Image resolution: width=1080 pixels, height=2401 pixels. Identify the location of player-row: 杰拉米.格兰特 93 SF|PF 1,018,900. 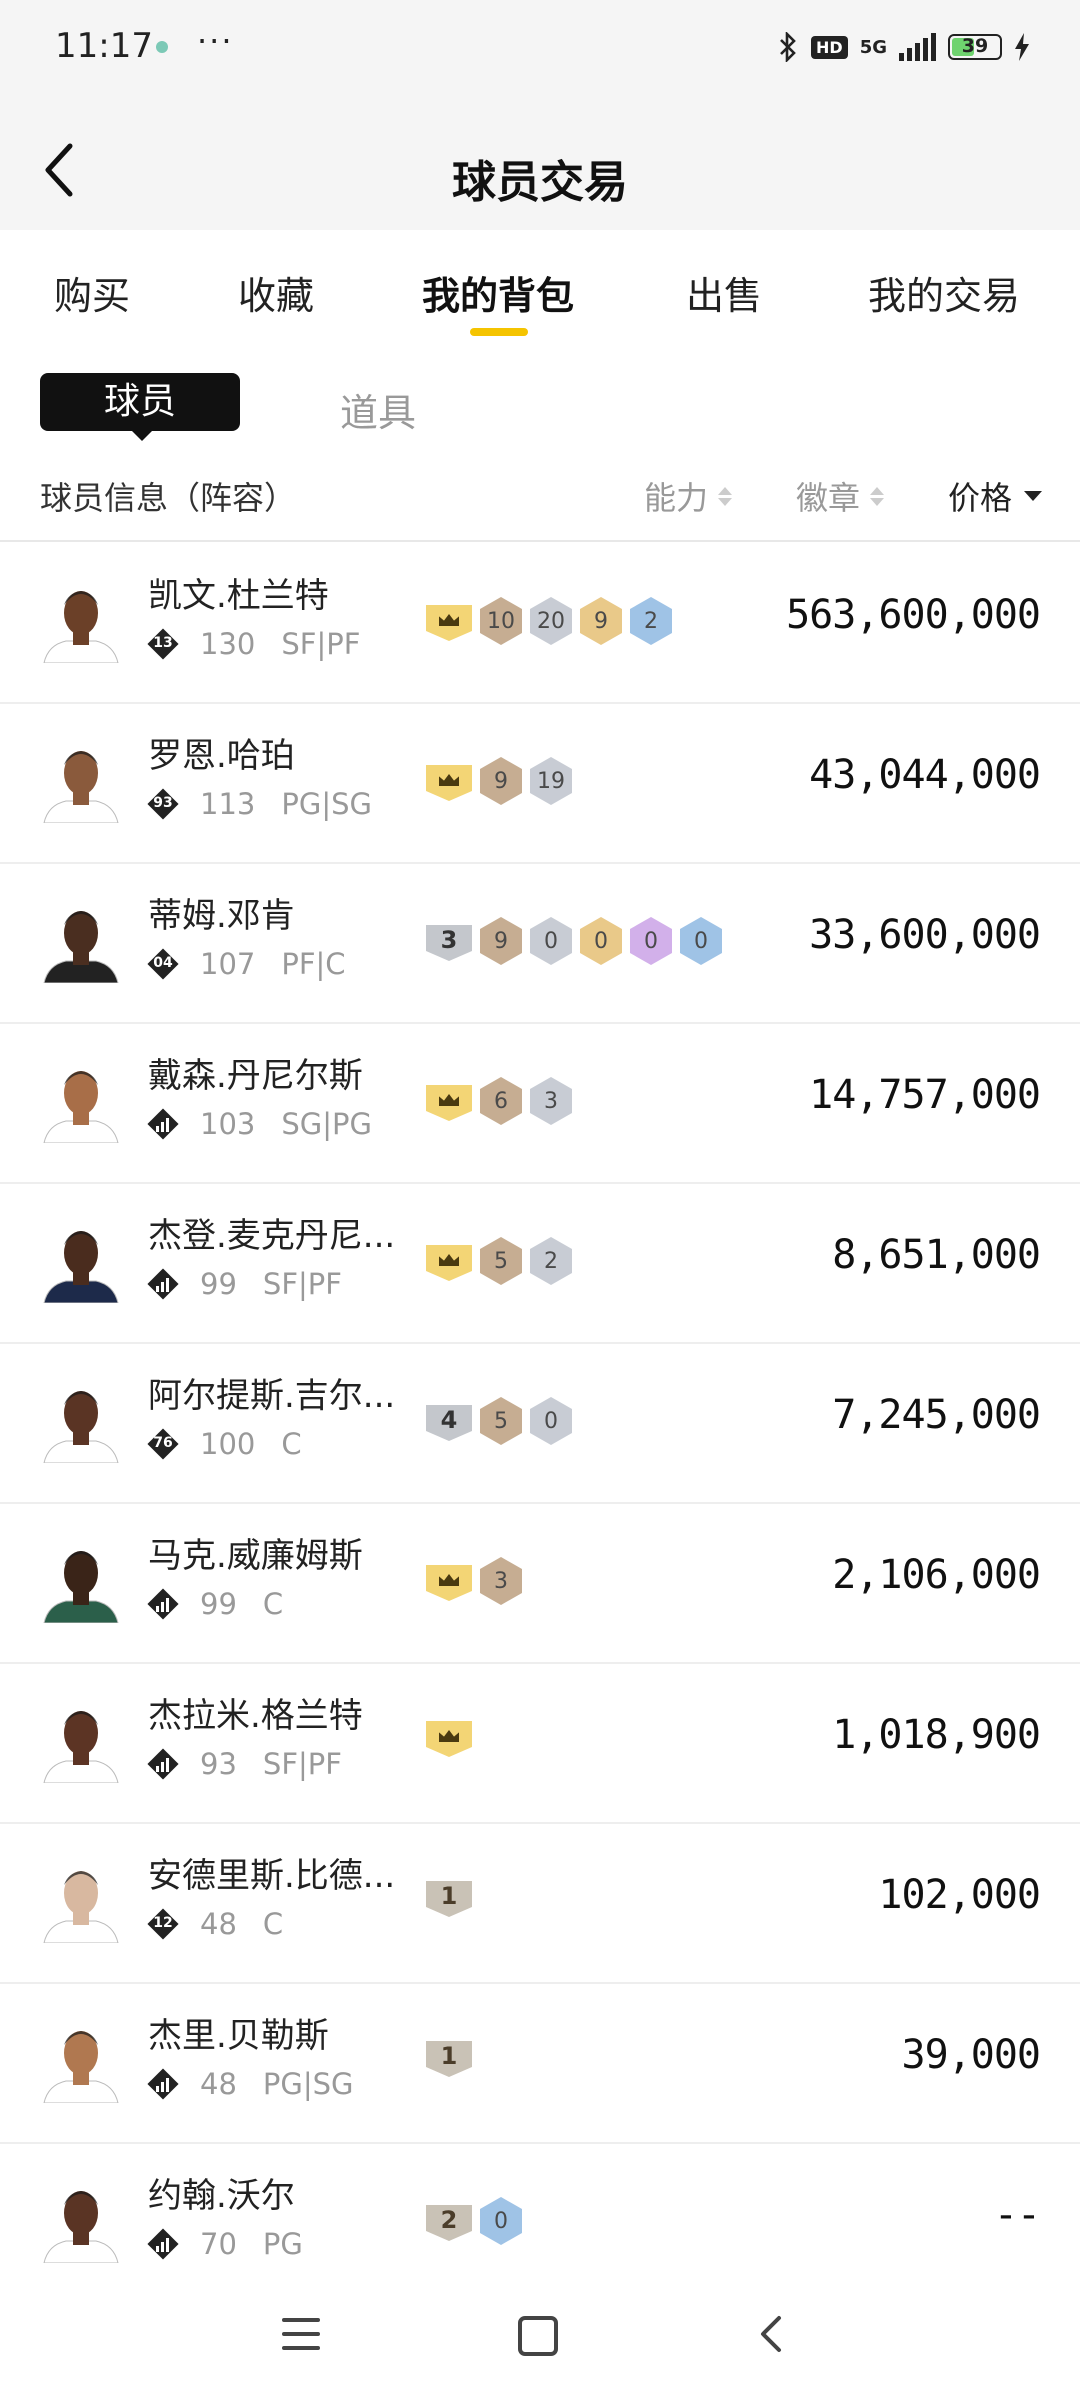
(540, 1743).